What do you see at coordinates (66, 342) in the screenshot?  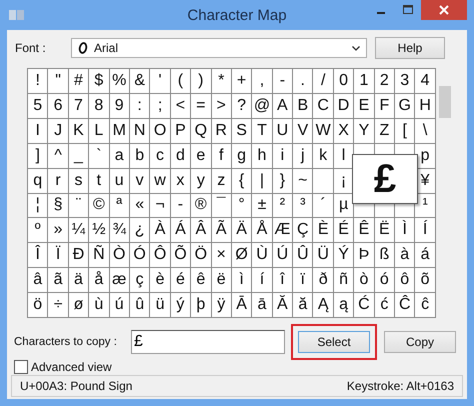 I see `characters-to-copy-label: Characters to copy :` at bounding box center [66, 342].